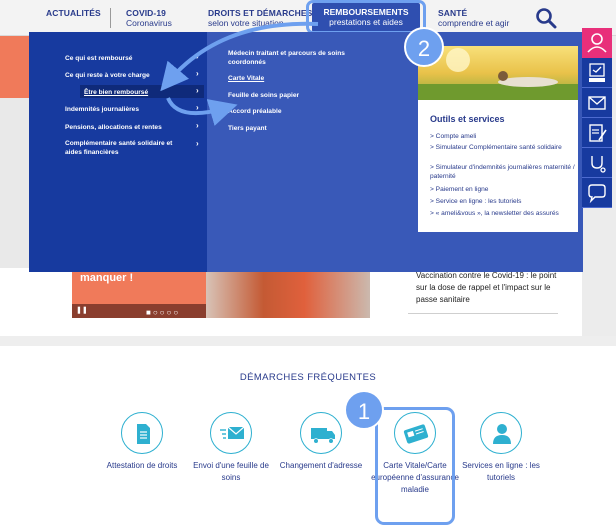 This screenshot has height=531, width=616. I want to click on account-icon, so click(597, 43).